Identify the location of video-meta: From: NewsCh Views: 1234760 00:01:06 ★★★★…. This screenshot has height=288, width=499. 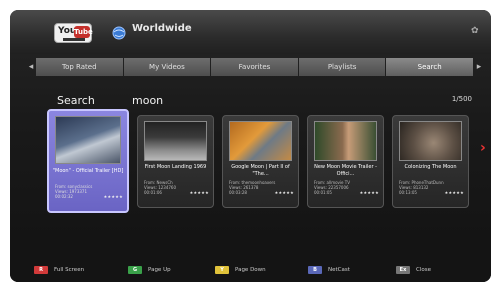
(176, 187).